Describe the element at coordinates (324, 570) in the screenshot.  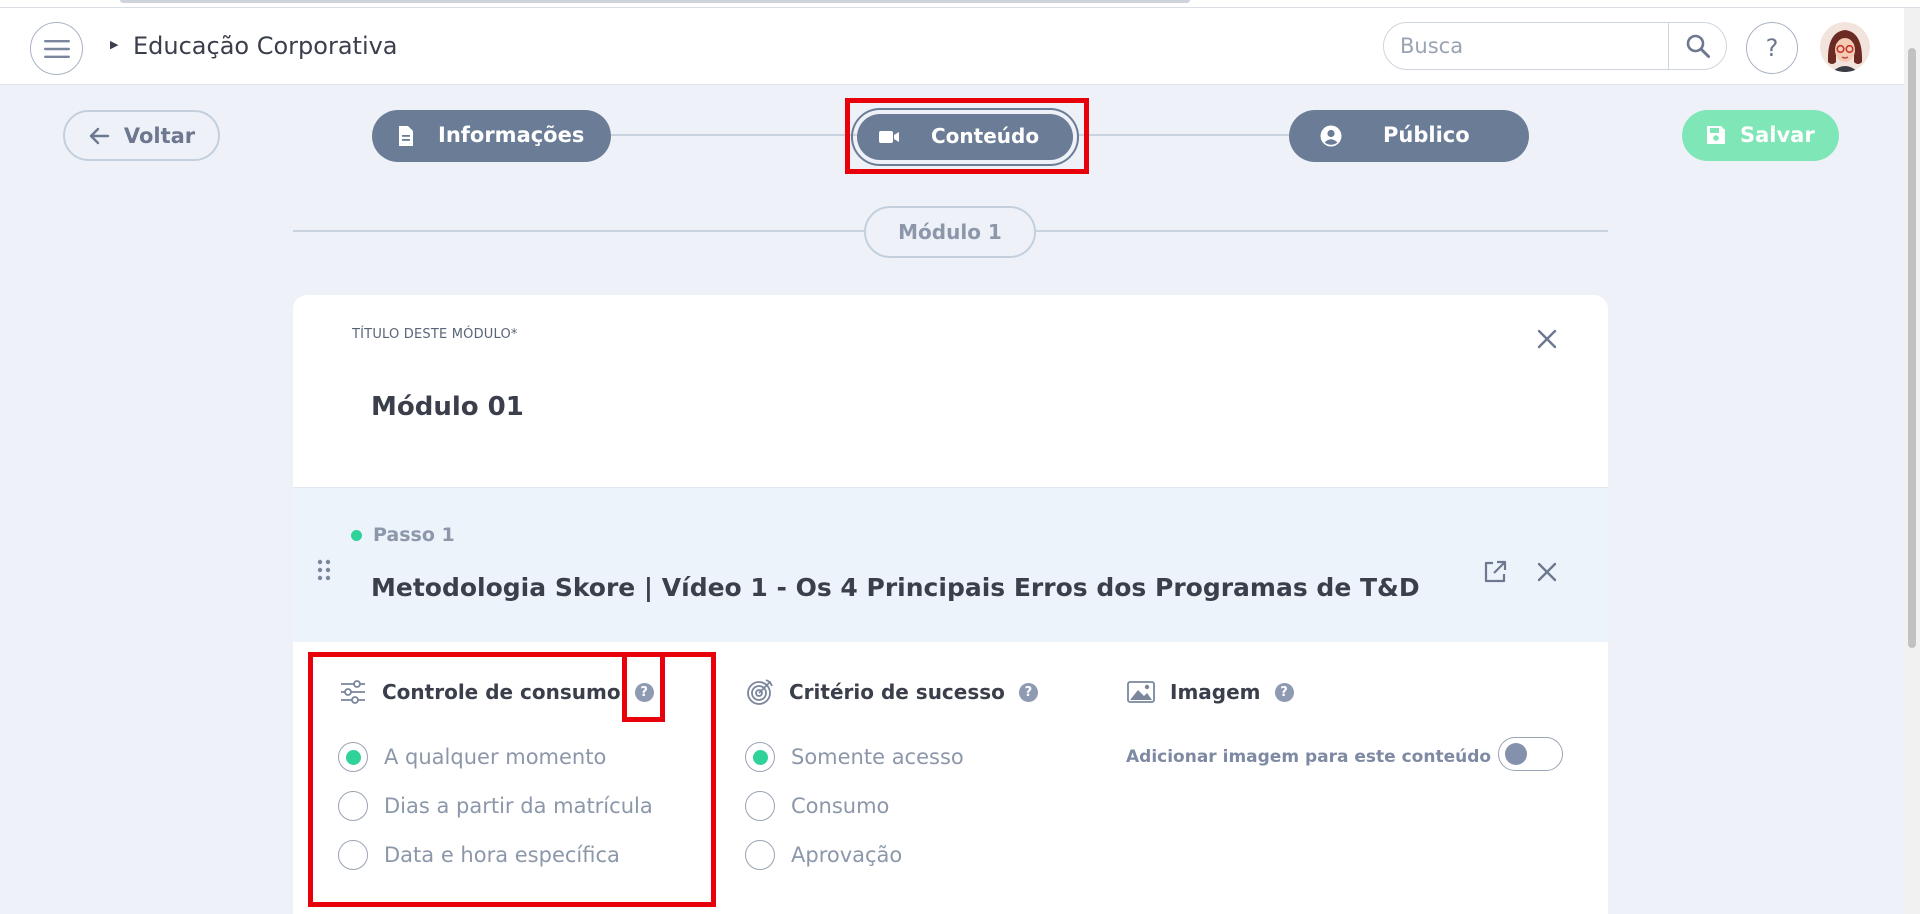
I see `drag-handle-icon` at that location.